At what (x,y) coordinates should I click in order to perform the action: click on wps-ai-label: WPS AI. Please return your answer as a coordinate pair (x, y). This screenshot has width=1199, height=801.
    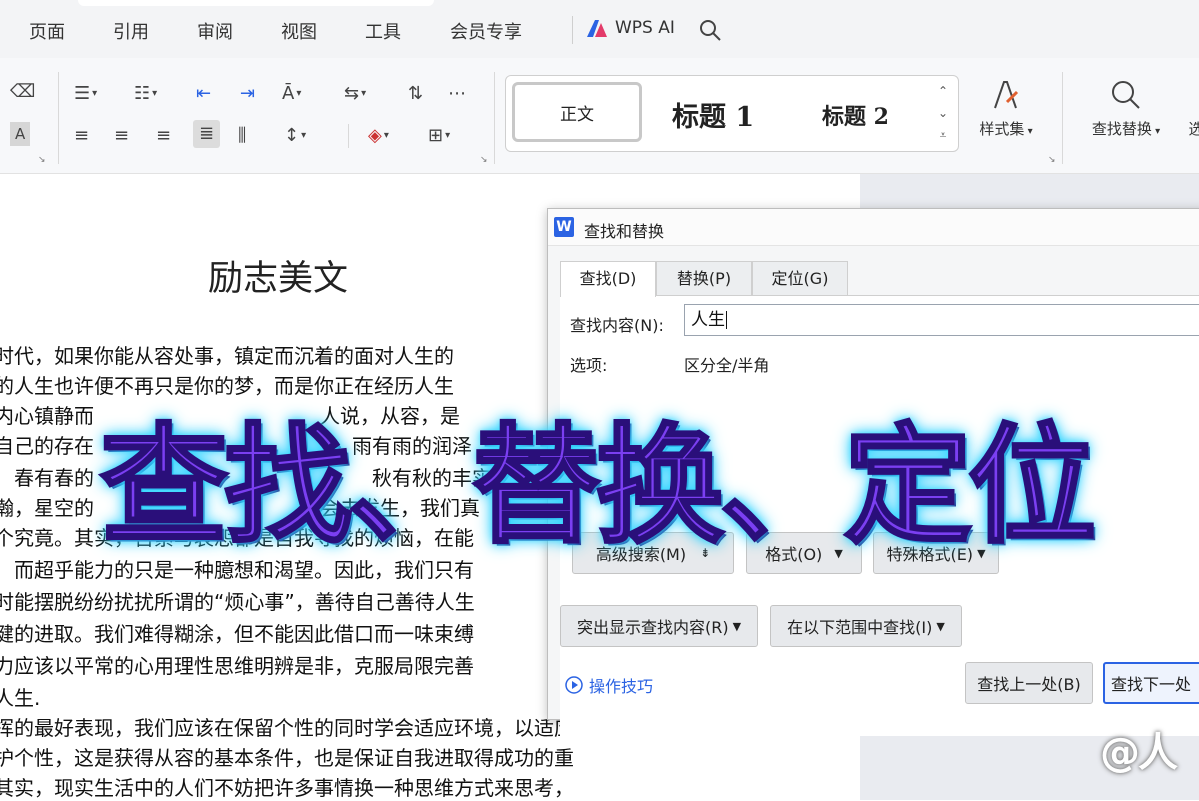
    Looking at the image, I should click on (645, 28).